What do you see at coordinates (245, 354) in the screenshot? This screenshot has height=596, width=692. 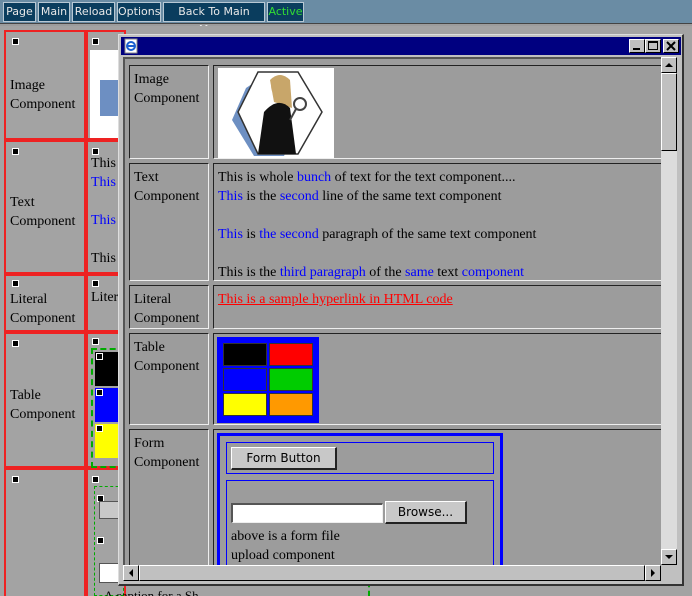 I see `color-swatch-black` at bounding box center [245, 354].